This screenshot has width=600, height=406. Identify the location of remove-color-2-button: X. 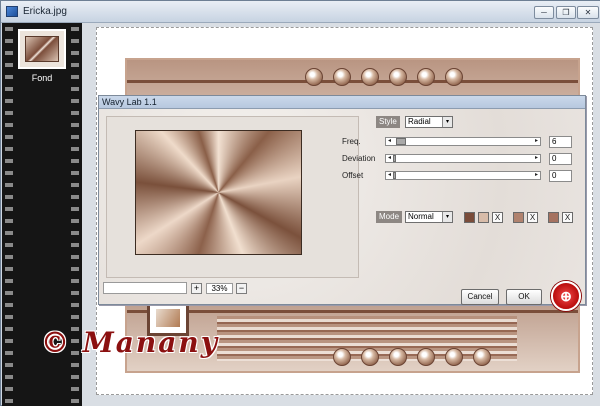
(532, 217).